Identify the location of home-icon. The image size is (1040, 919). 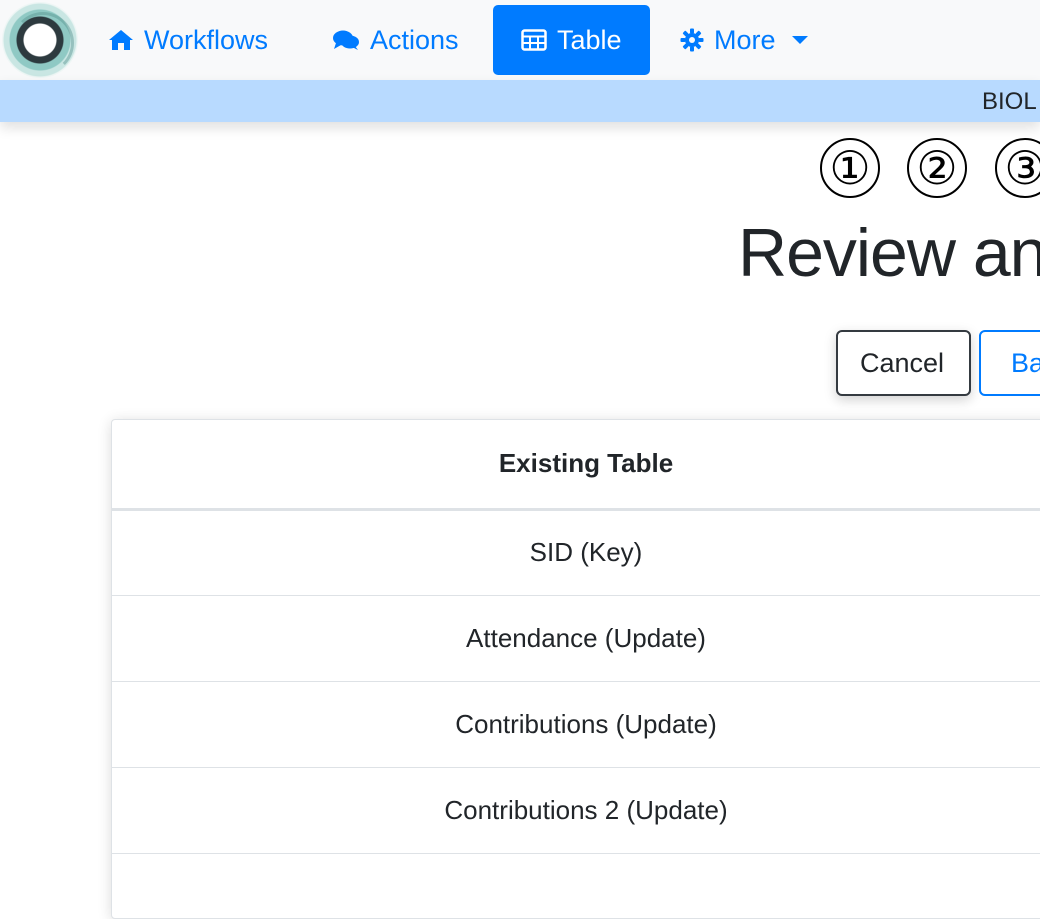
(121, 40).